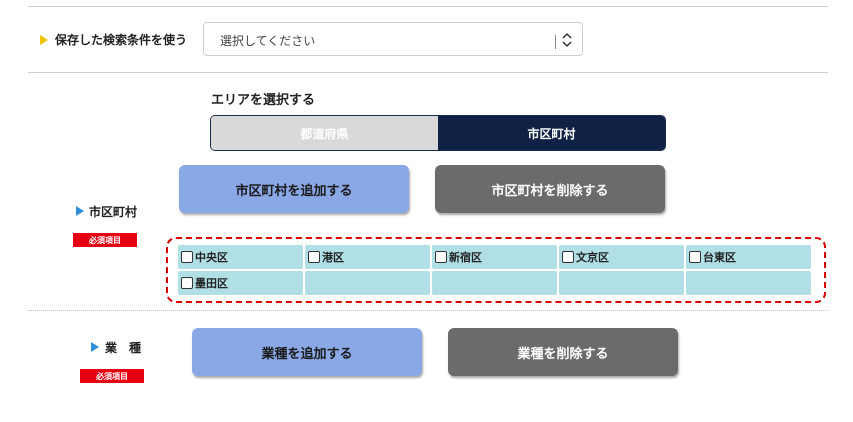 This screenshot has width=853, height=422. Describe the element at coordinates (719, 257) in the screenshot. I see `municipality-name: 台東区` at that location.